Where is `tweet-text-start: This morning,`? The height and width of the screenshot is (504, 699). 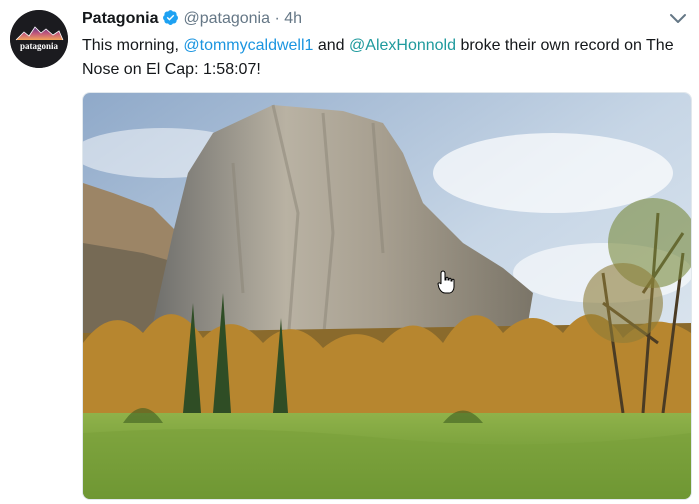 tweet-text-start: This morning, is located at coordinates (133, 45).